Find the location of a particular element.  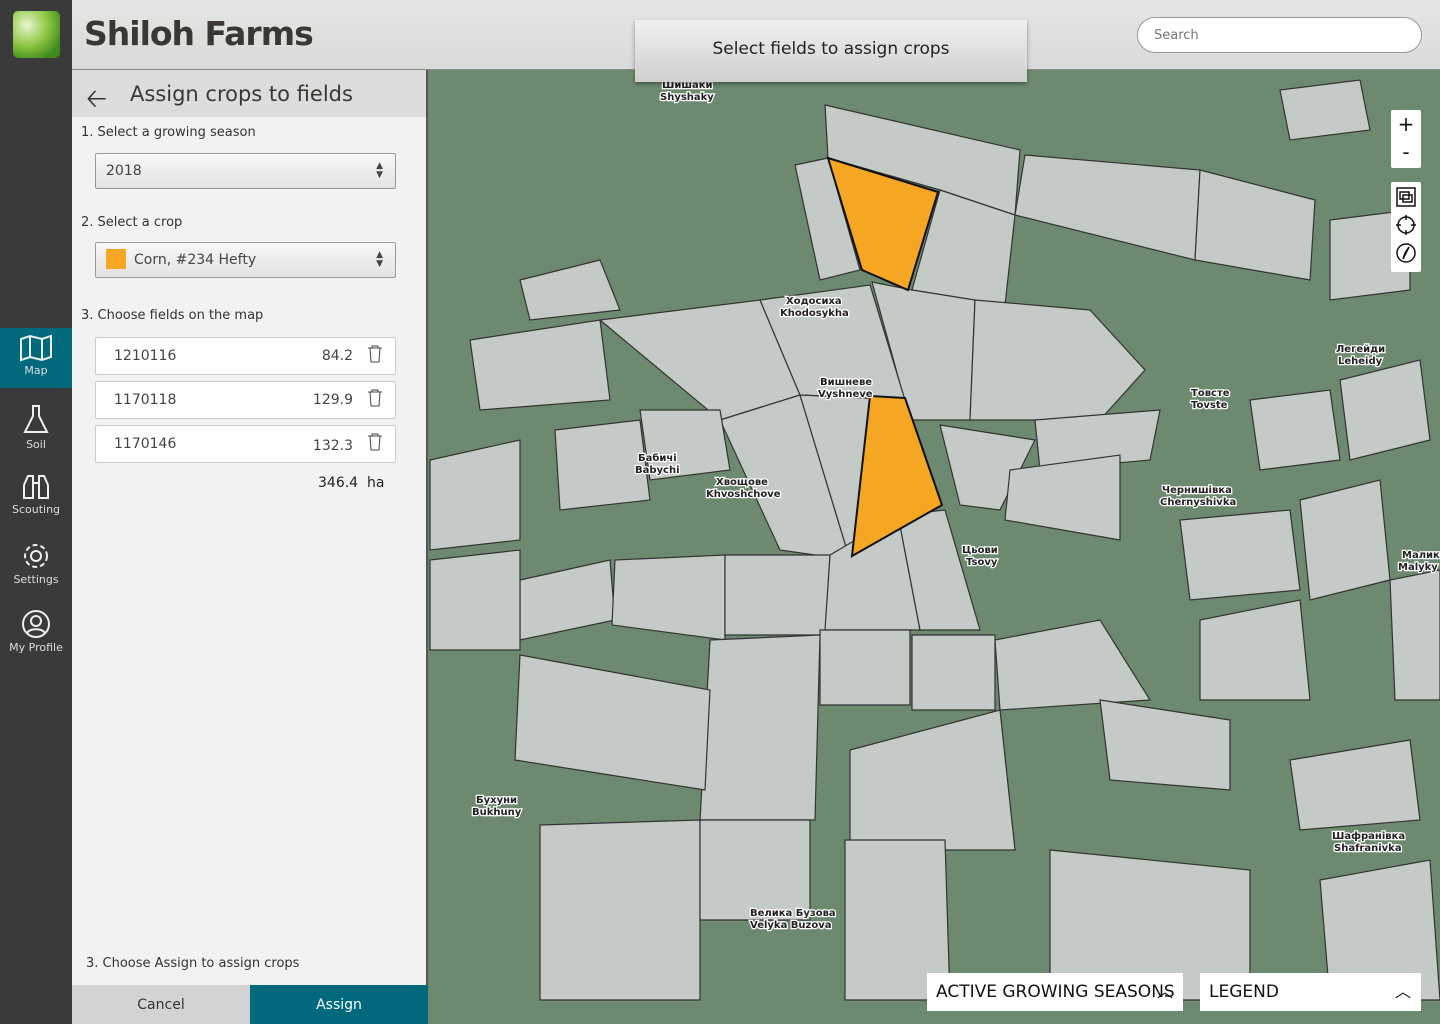

compass-icon is located at coordinates (1406, 253).